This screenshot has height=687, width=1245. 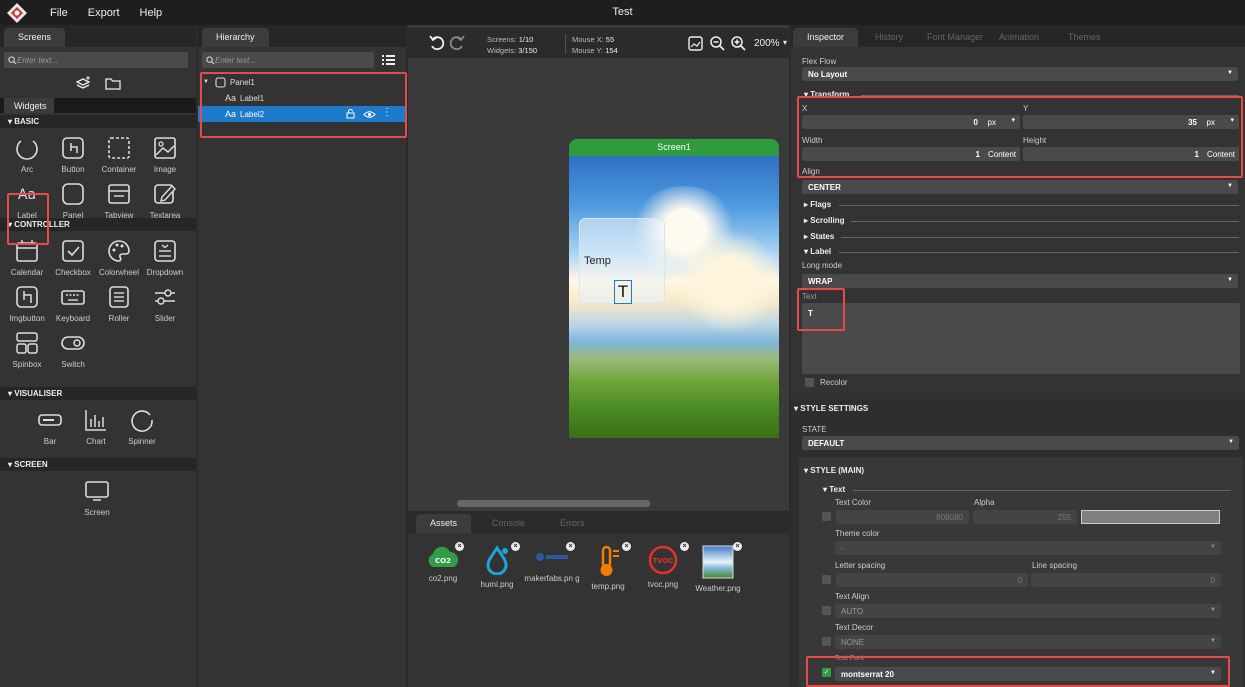 What do you see at coordinates (96, 427) in the screenshot?
I see `widget-chart: Chart` at bounding box center [96, 427].